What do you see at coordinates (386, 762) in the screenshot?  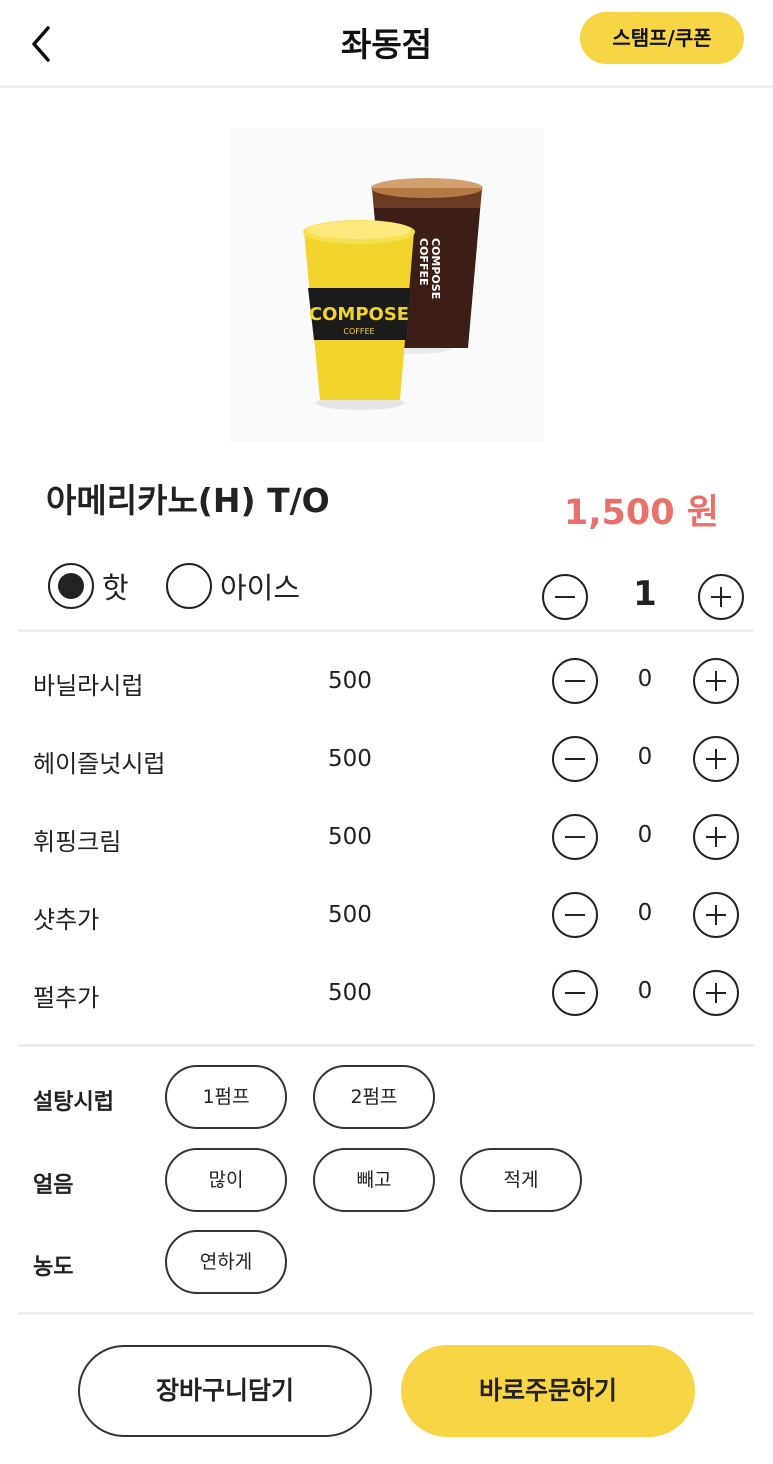 I see `extra-option-row: 헤이즐넛시럽 500 0` at bounding box center [386, 762].